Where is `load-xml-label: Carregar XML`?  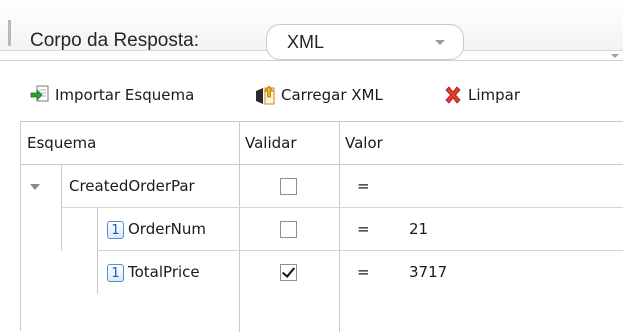 load-xml-label: Carregar XML is located at coordinates (332, 95).